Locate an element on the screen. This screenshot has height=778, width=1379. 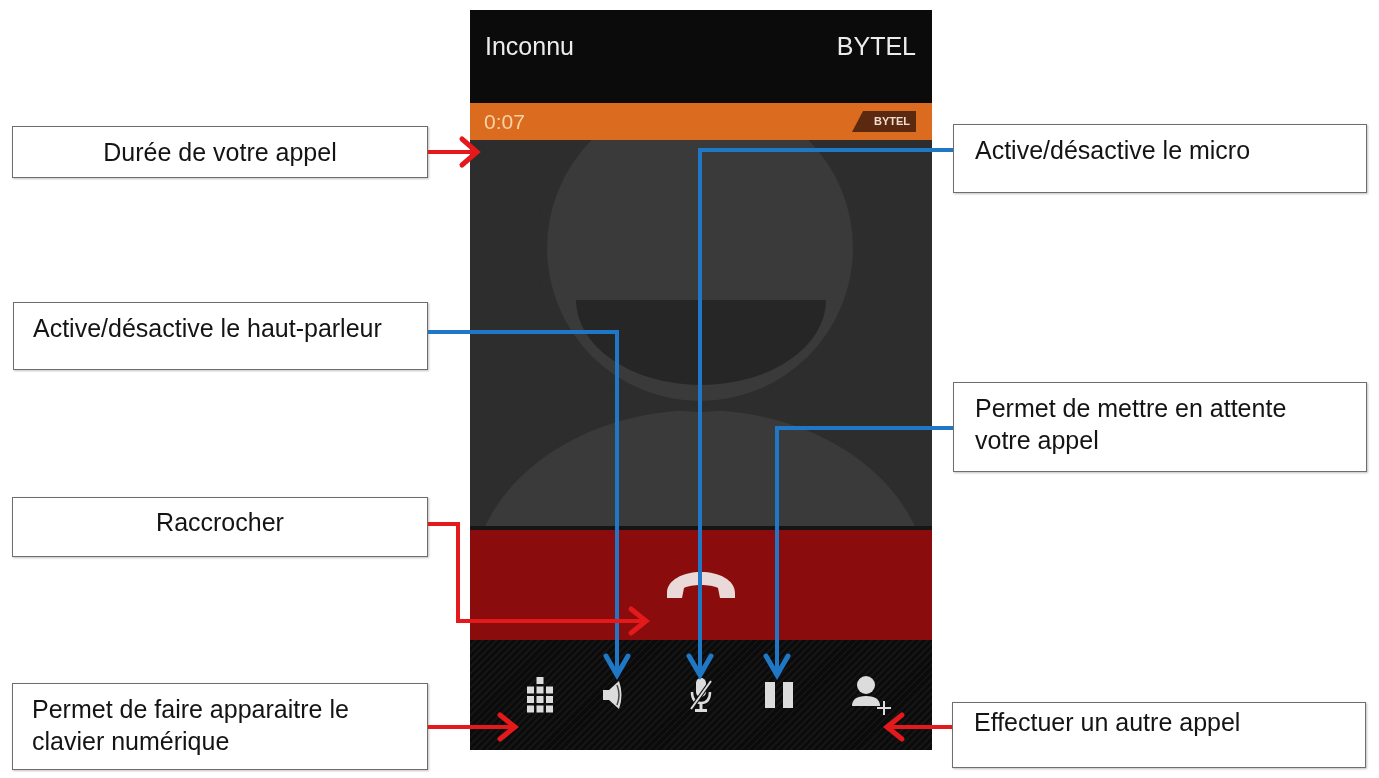
hangup-icon is located at coordinates (701, 585).